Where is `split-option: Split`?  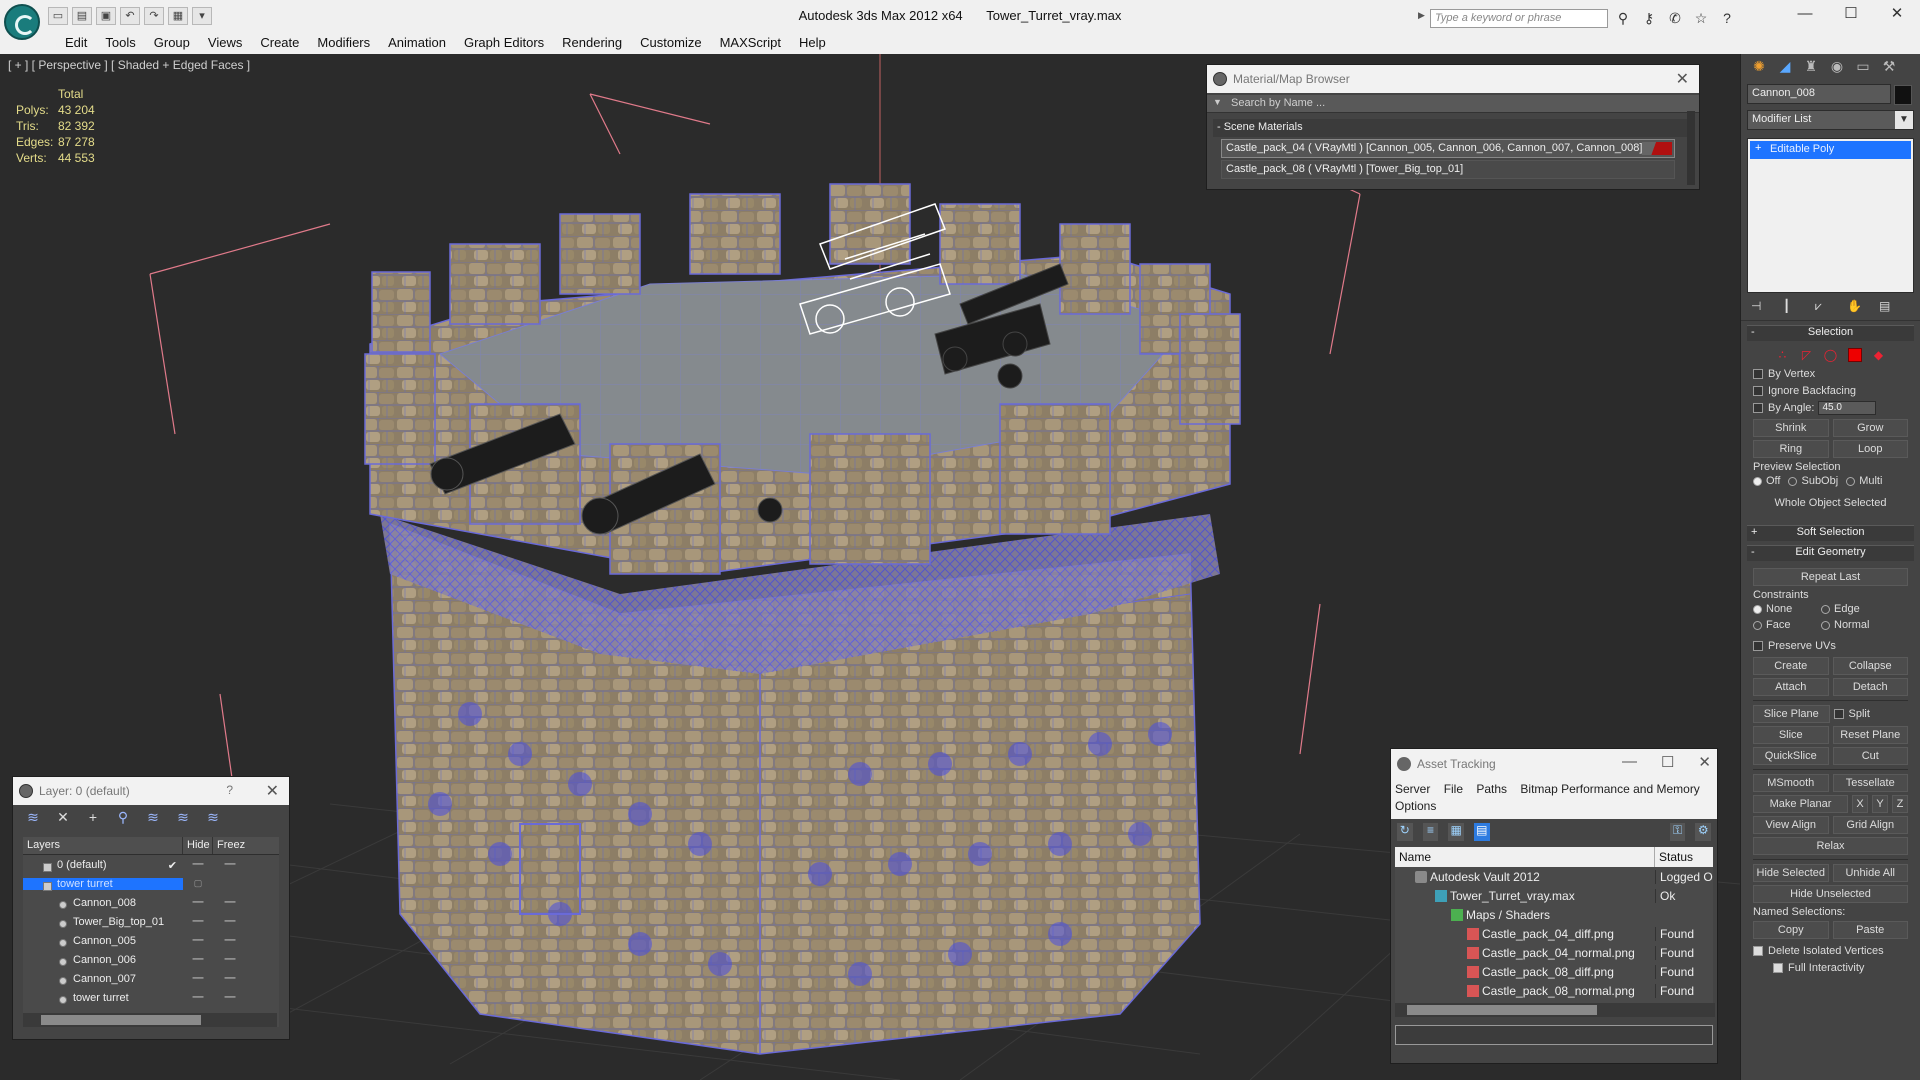
split-option: Split is located at coordinates (1871, 713).